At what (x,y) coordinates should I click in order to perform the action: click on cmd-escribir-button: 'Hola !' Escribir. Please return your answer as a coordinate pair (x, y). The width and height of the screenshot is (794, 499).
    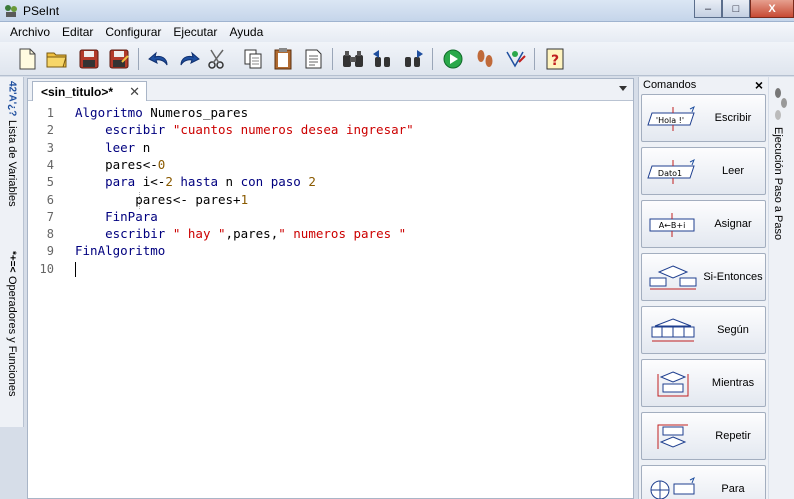
    Looking at the image, I should click on (703, 118).